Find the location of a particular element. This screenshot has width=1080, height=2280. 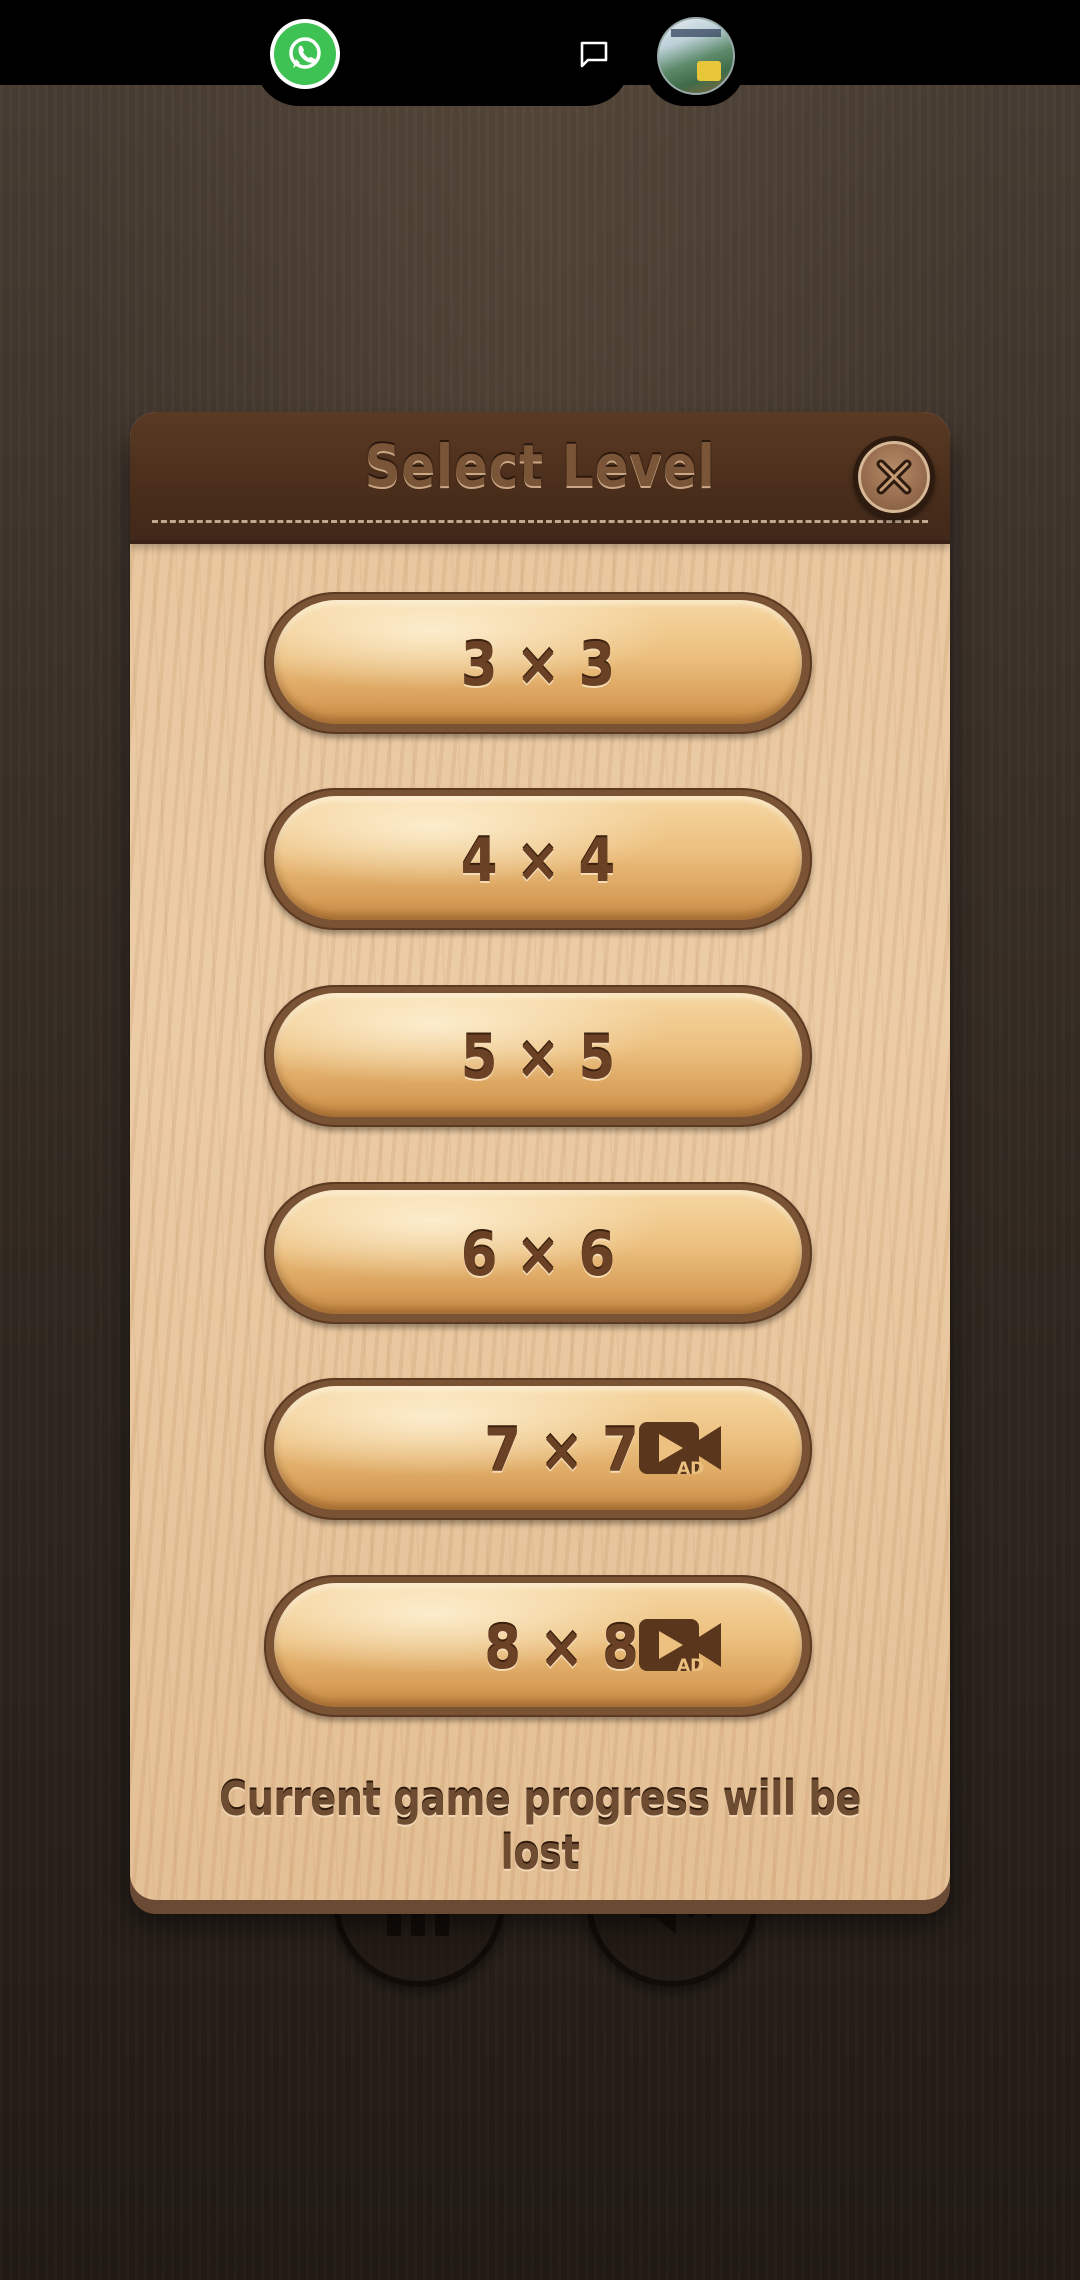

level-button-7x7: 7 × 7 AD is located at coordinates (538, 1449).